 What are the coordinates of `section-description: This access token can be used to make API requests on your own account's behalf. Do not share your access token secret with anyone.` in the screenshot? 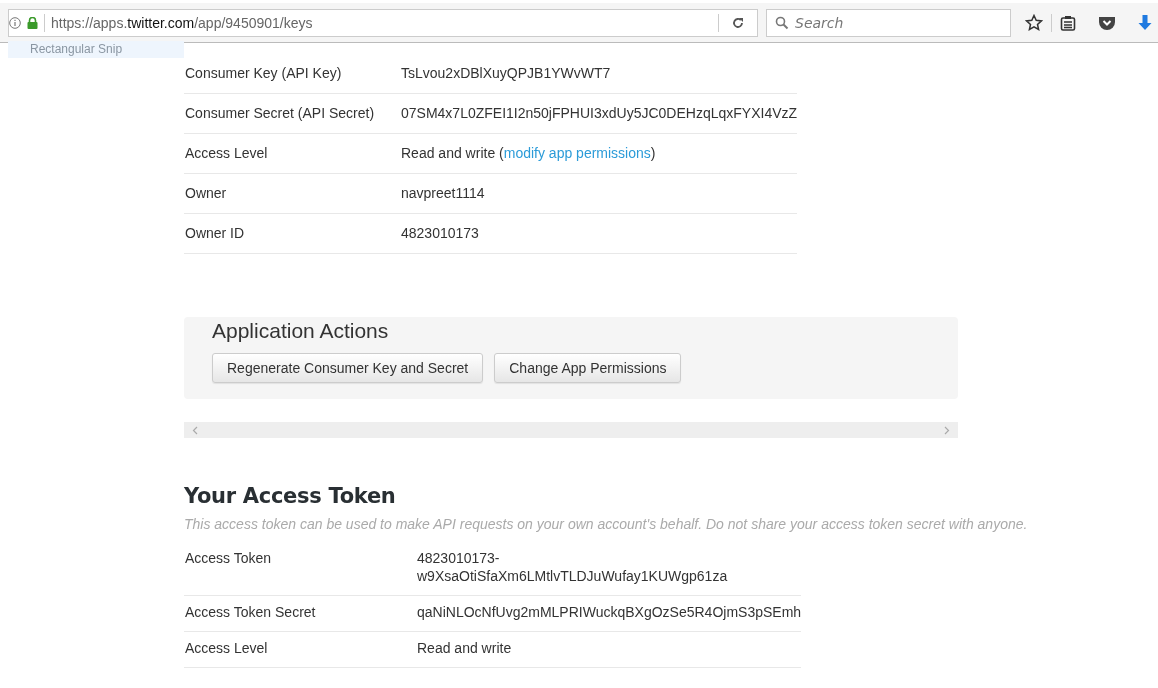 It's located at (606, 524).